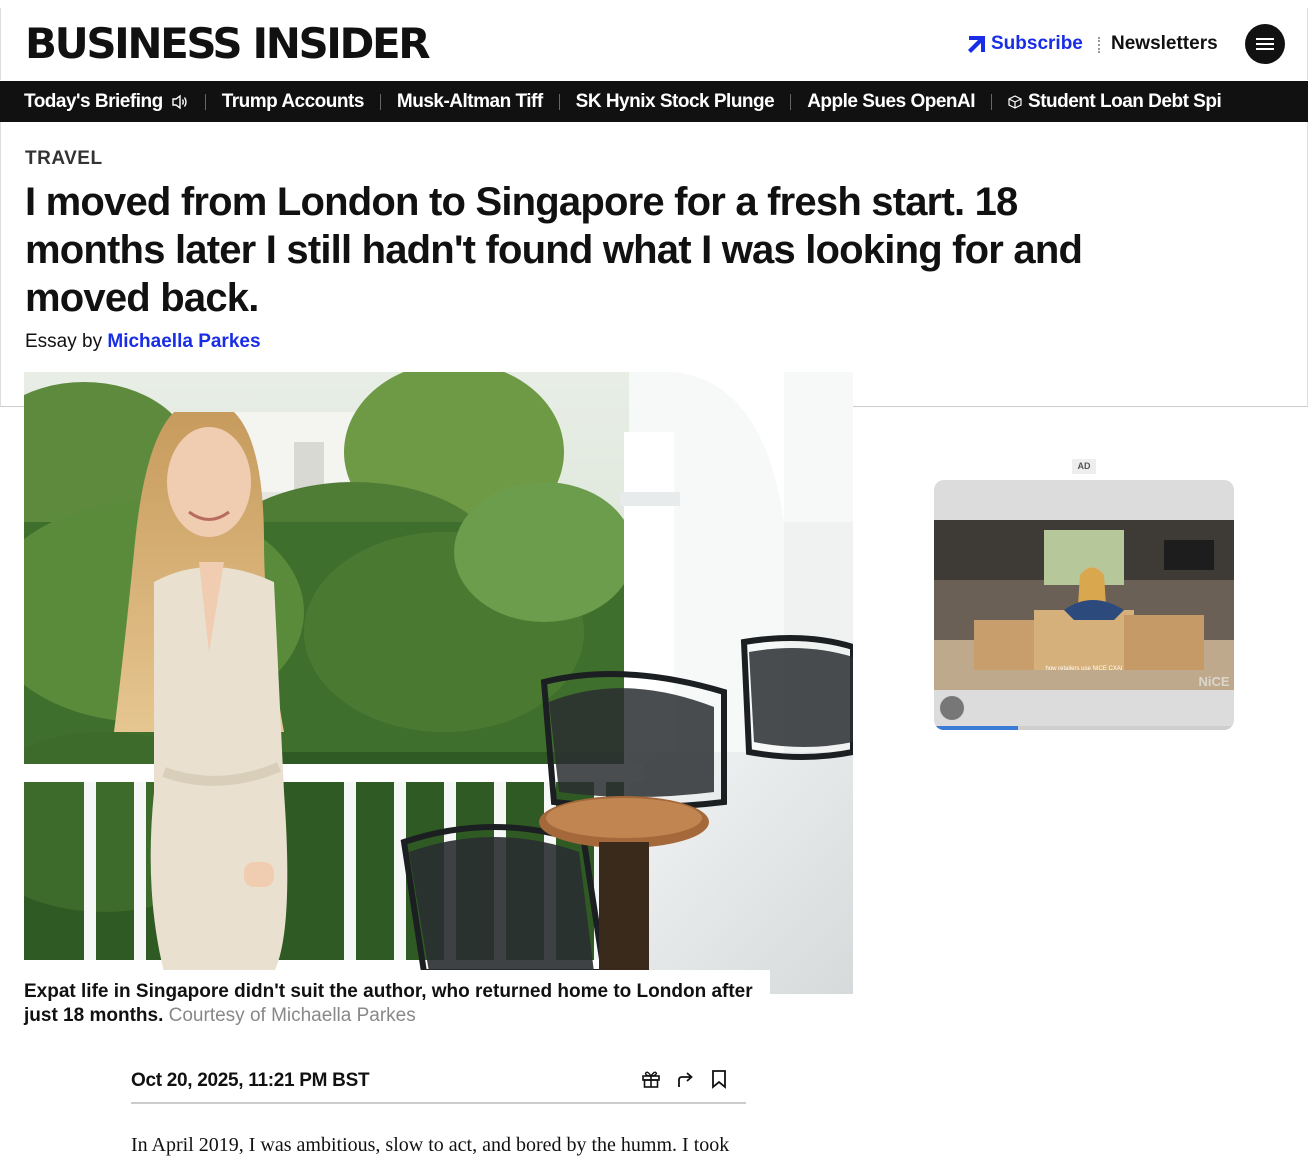 The height and width of the screenshot is (1157, 1308). I want to click on newsletters-link: Newsletters, so click(1164, 44).